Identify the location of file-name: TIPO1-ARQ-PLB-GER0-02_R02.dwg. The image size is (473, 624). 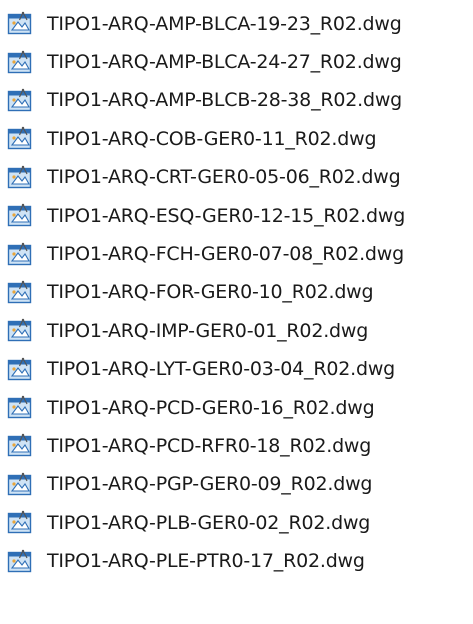
(209, 522).